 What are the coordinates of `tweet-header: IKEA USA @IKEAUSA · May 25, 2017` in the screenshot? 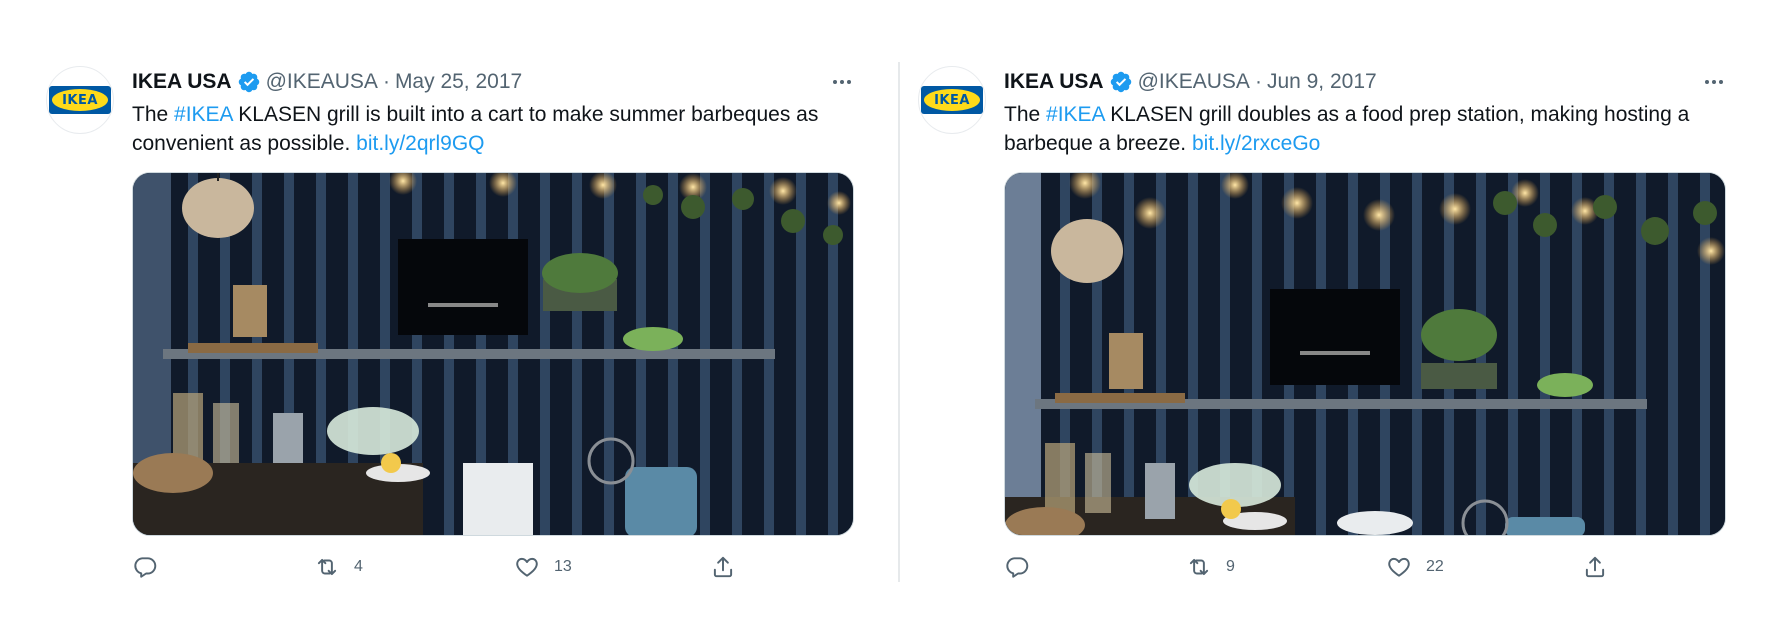 It's located at (497, 82).